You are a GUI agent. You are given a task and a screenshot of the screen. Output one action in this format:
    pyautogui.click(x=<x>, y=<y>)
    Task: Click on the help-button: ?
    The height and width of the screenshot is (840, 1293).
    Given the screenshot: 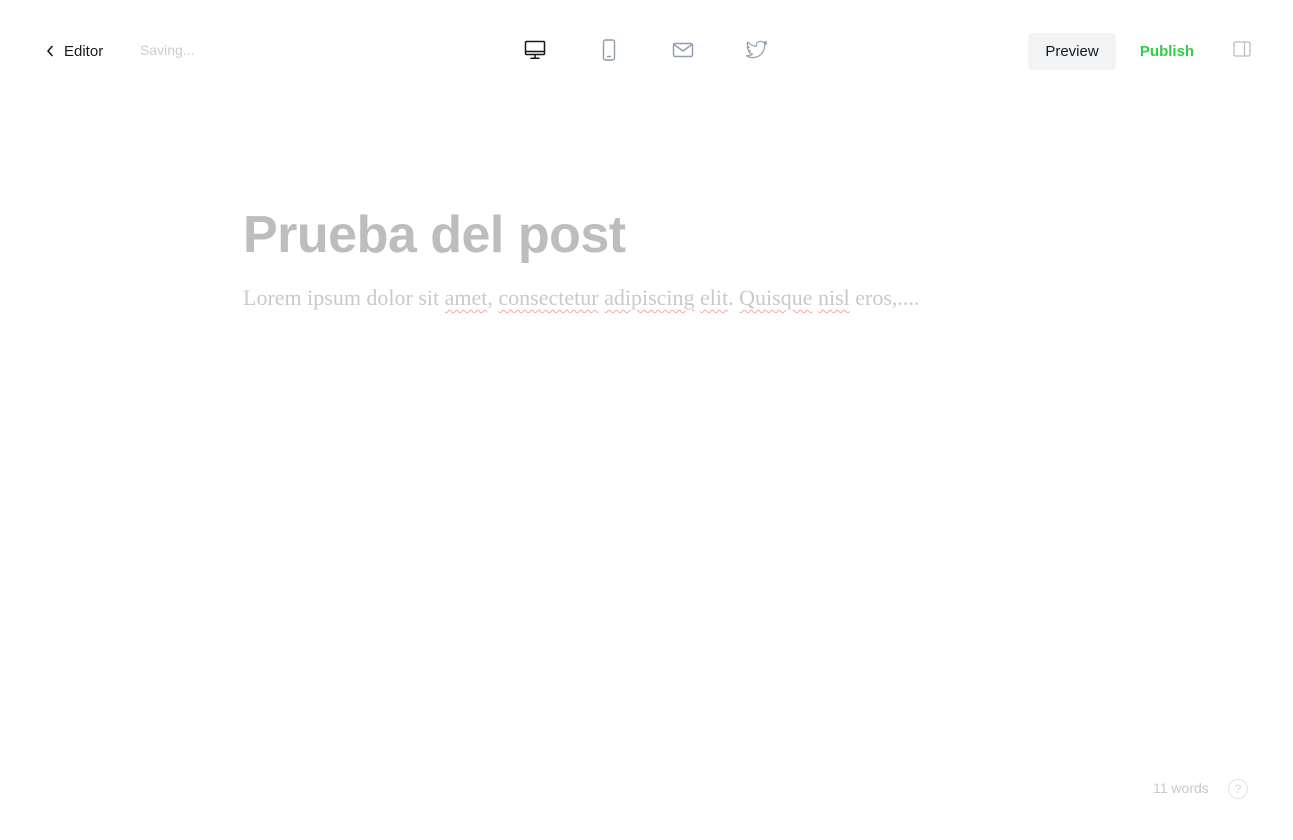 What is the action you would take?
    pyautogui.click(x=1238, y=789)
    